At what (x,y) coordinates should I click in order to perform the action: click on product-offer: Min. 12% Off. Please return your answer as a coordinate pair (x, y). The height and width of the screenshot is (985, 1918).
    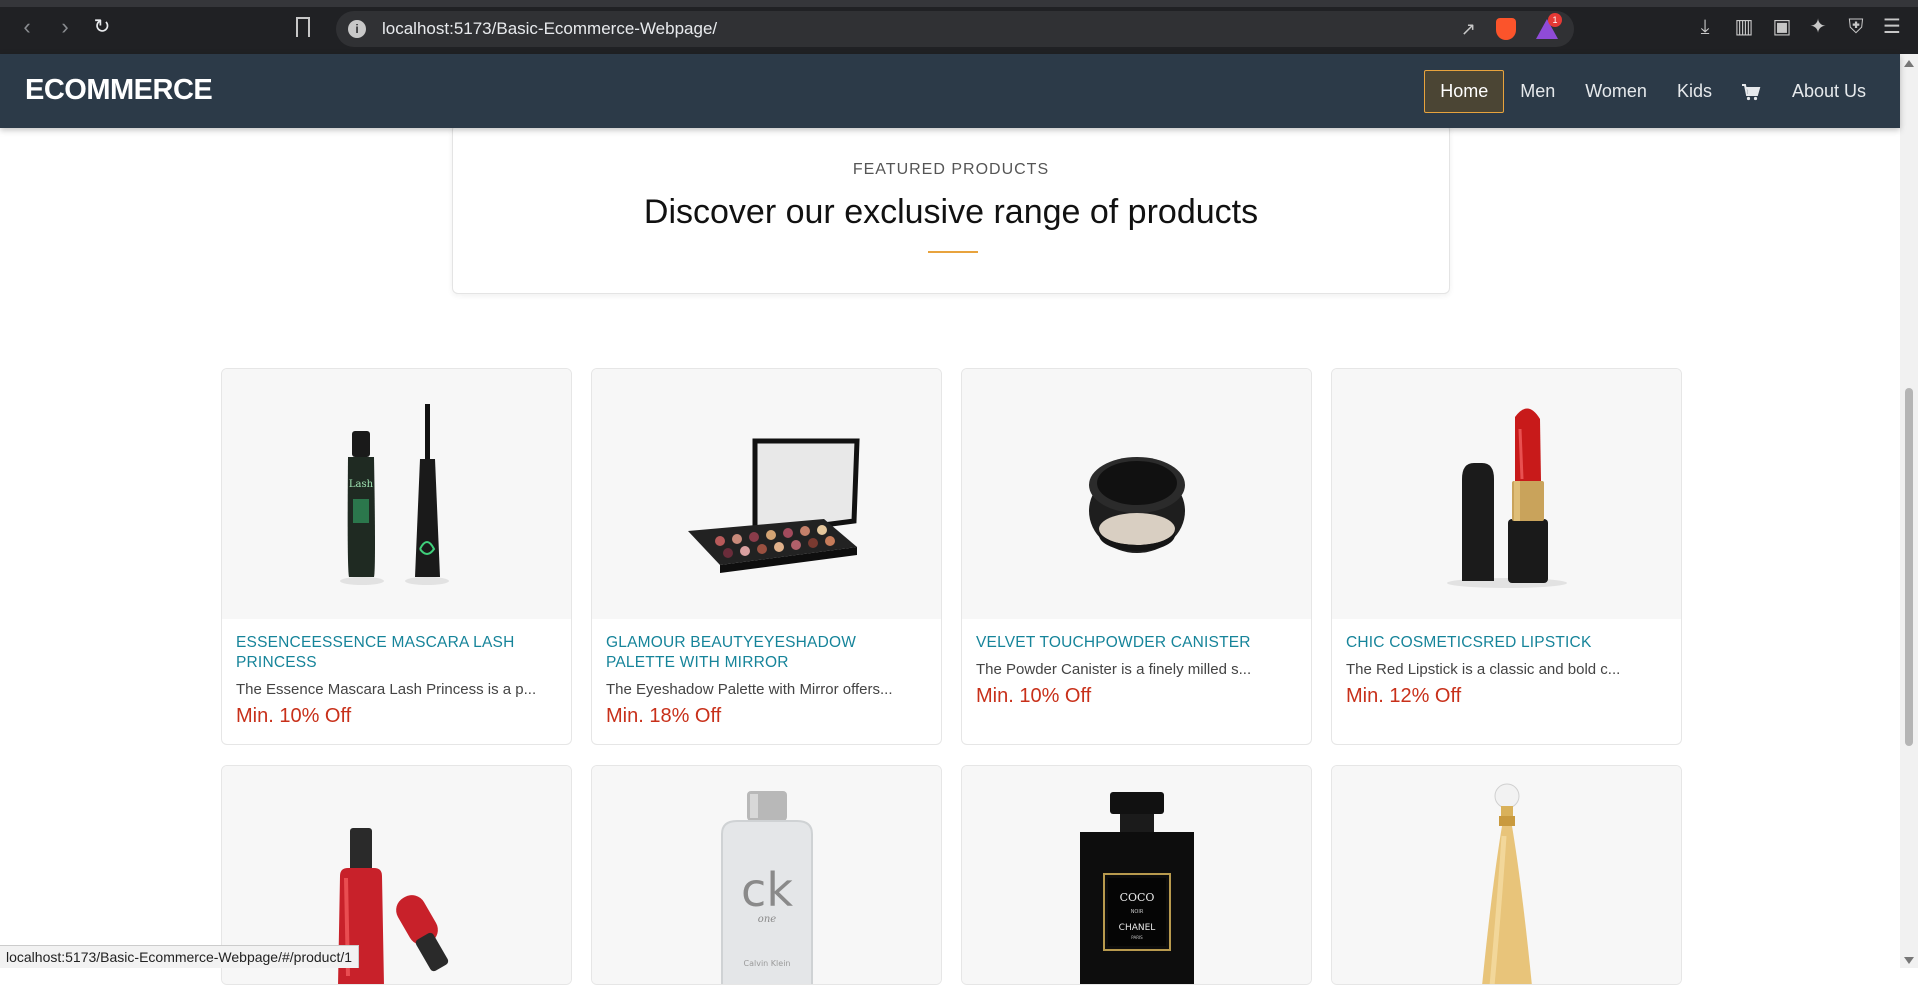
    Looking at the image, I should click on (1404, 696).